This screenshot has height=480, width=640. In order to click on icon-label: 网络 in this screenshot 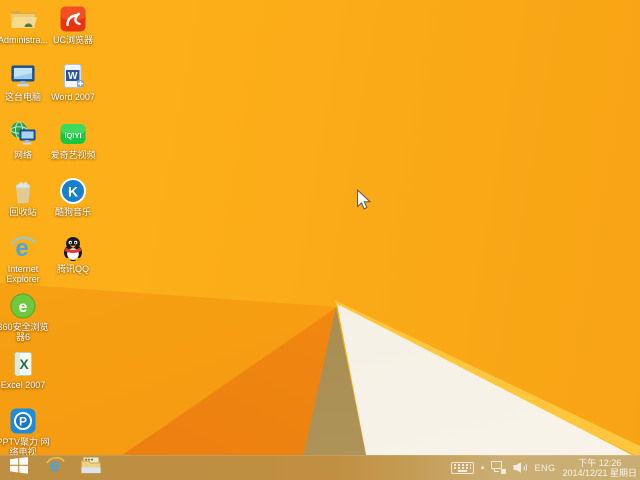, I will do `click(22, 155)`.